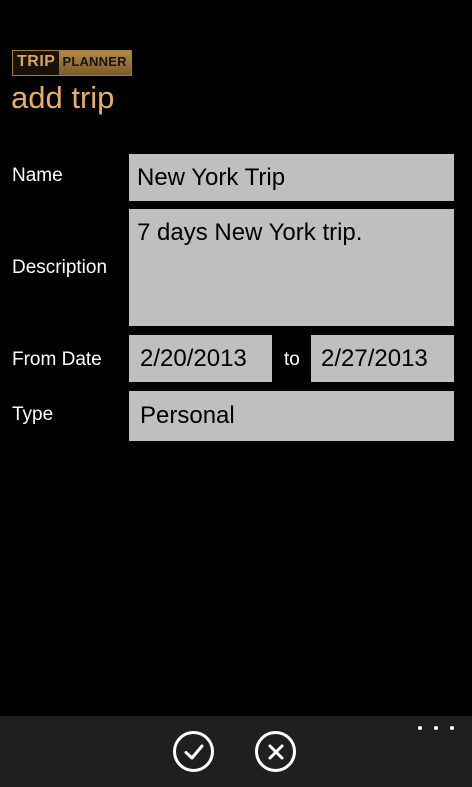 This screenshot has width=472, height=787. What do you see at coordinates (291, 267) in the screenshot?
I see `description-input: 7 days New York trip.` at bounding box center [291, 267].